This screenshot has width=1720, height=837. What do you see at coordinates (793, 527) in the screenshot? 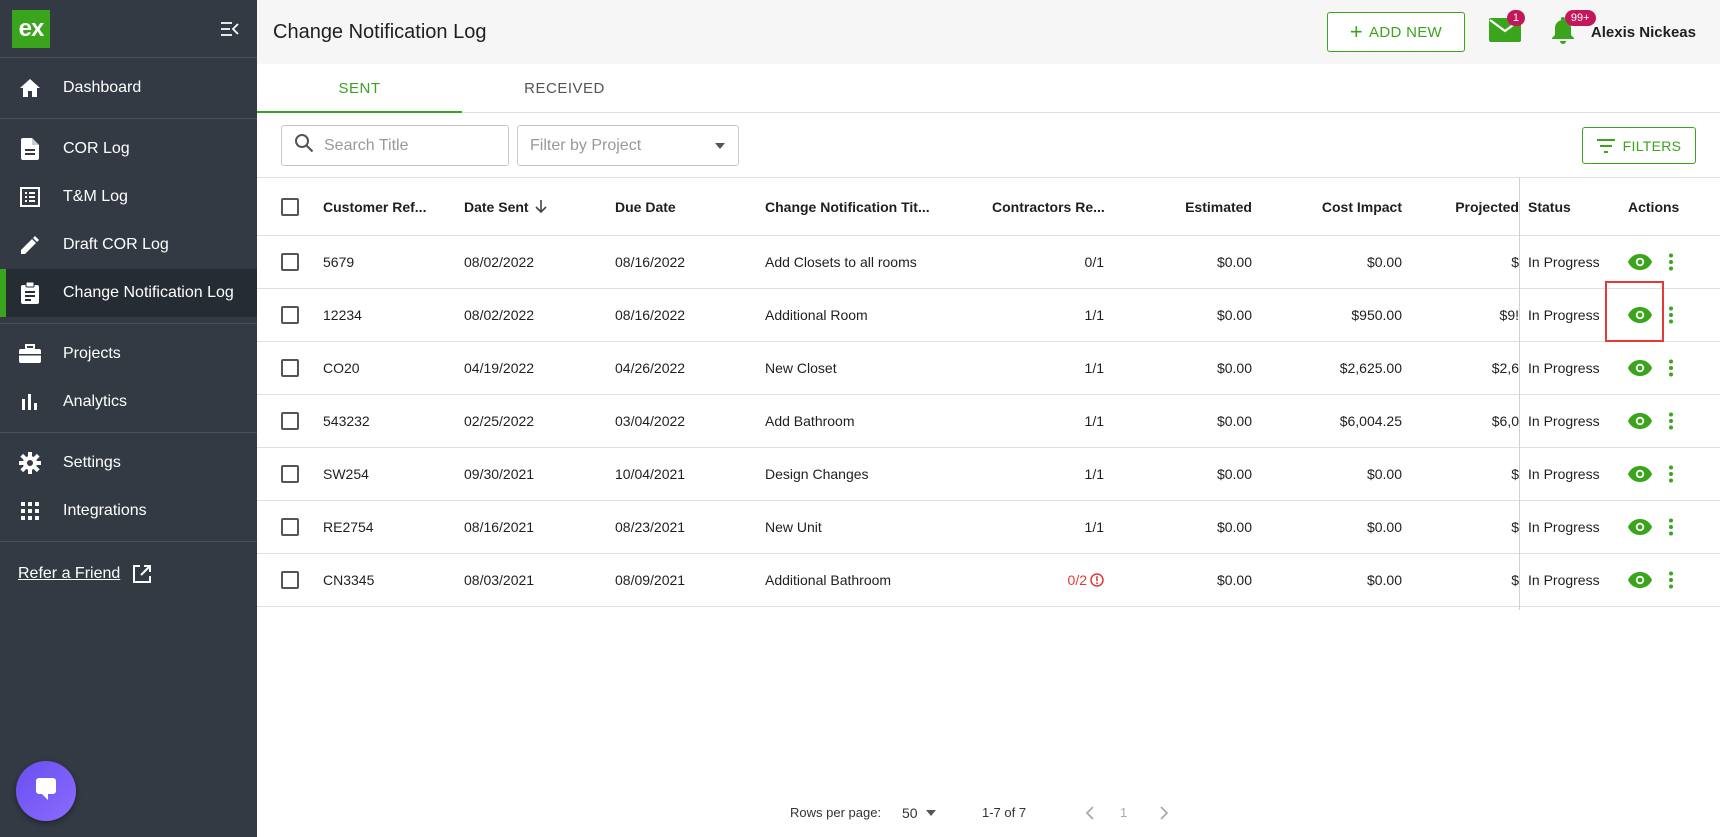
I see `cell-title: New Unit` at bounding box center [793, 527].